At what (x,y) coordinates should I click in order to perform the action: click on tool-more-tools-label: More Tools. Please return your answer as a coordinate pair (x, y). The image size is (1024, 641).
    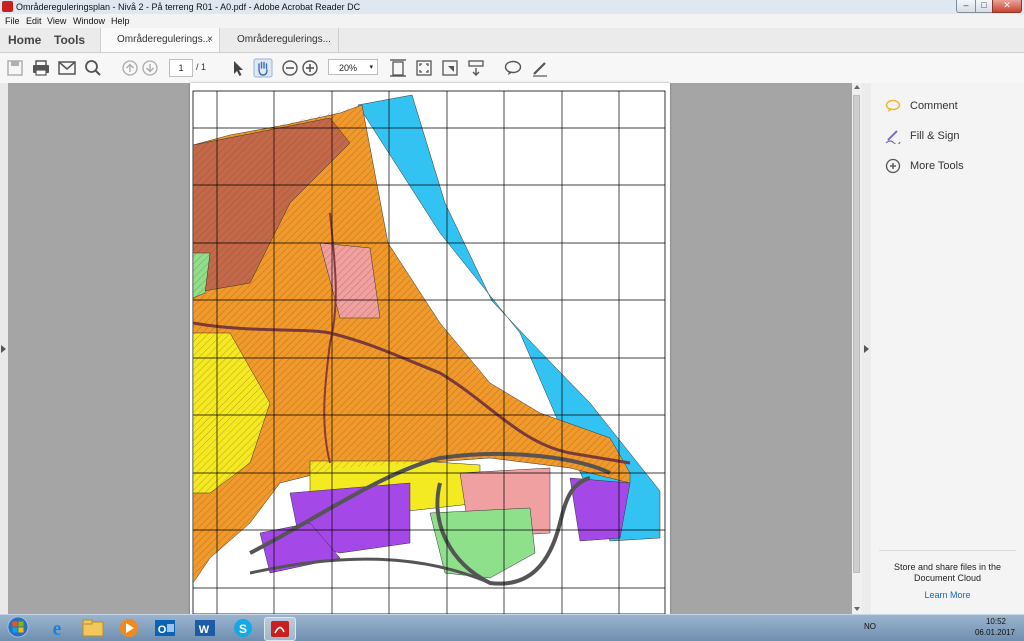
    Looking at the image, I should click on (937, 166).